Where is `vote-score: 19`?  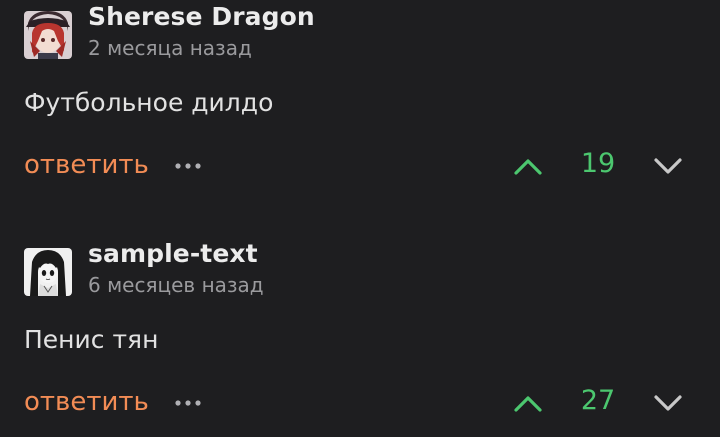 vote-score: 19 is located at coordinates (598, 163).